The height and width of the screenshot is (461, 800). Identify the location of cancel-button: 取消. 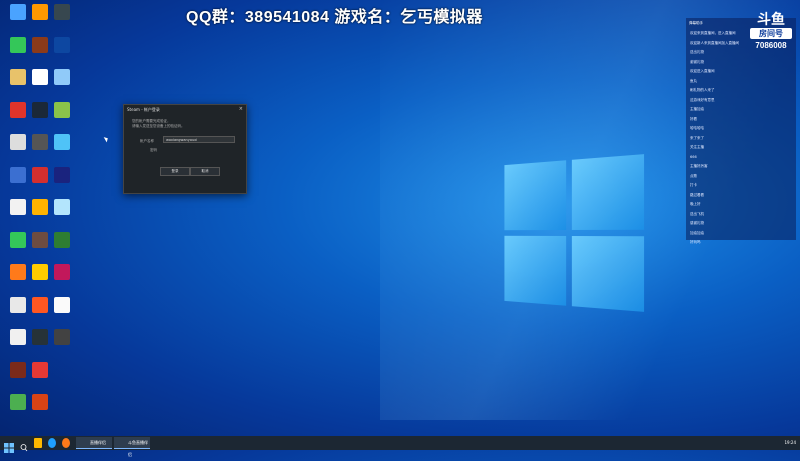
(205, 171).